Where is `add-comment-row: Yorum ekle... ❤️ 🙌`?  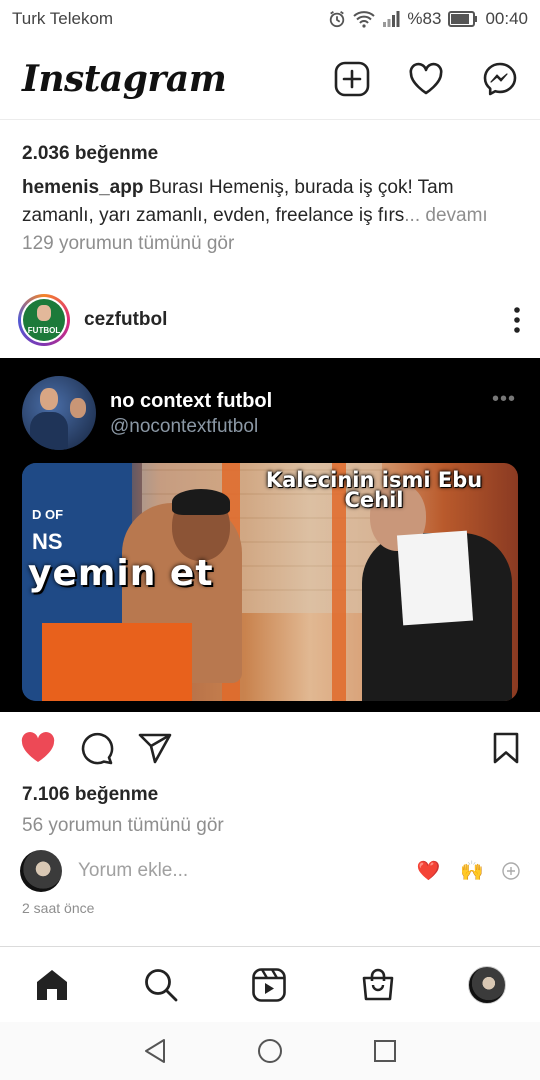
add-comment-row: Yorum ekle... ❤️ 🙌 is located at coordinates (270, 871).